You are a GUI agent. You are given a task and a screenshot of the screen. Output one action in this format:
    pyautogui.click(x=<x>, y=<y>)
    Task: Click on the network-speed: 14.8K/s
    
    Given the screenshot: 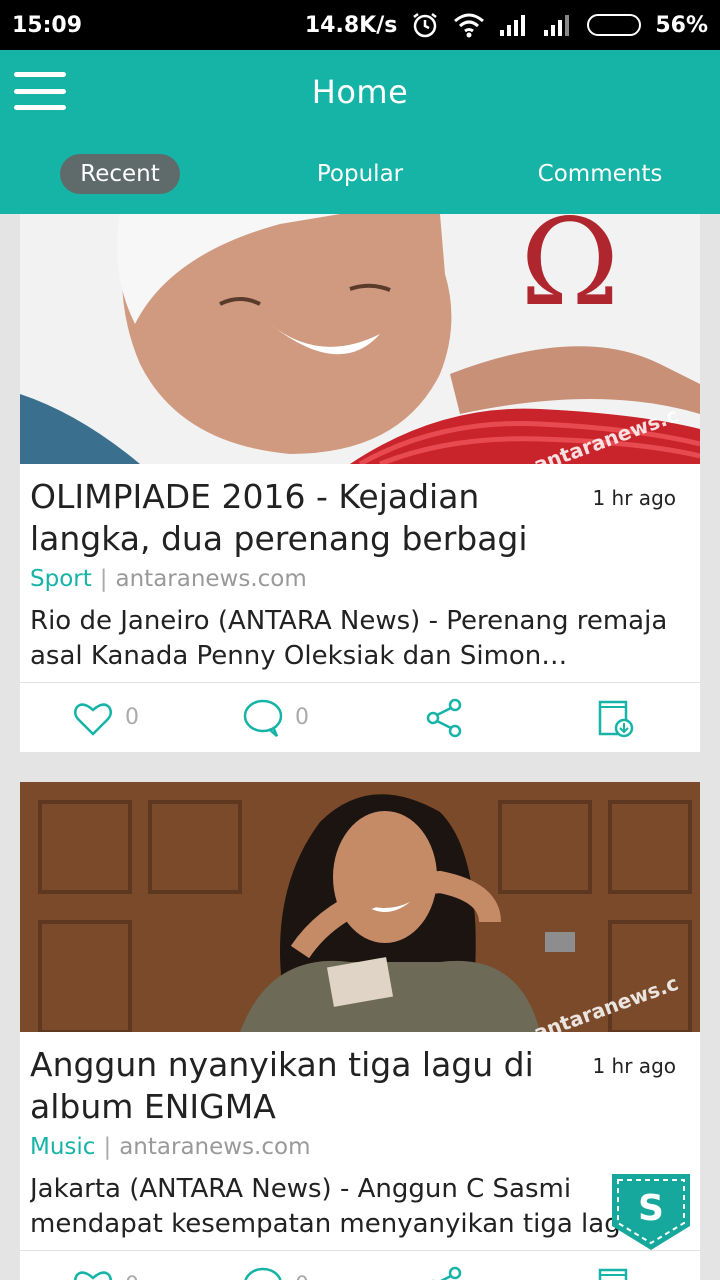 What is the action you would take?
    pyautogui.click(x=351, y=25)
    